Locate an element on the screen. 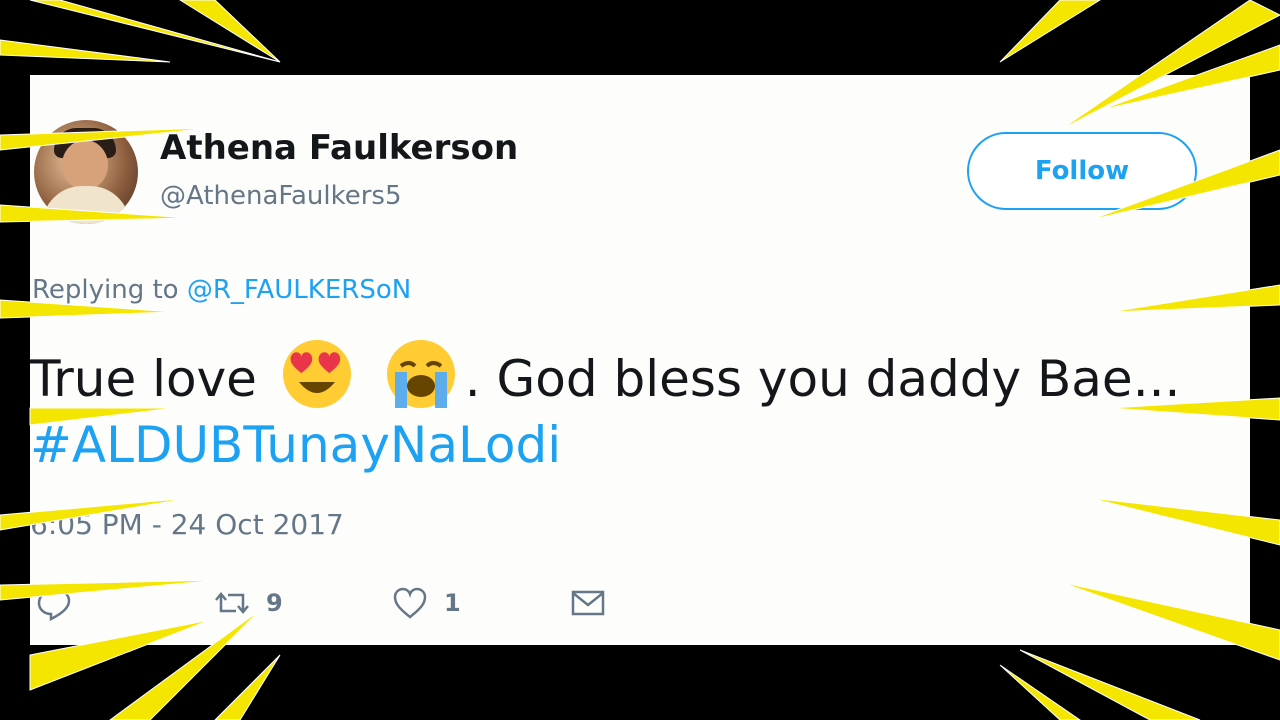  direct-message-button is located at coordinates (588, 603).